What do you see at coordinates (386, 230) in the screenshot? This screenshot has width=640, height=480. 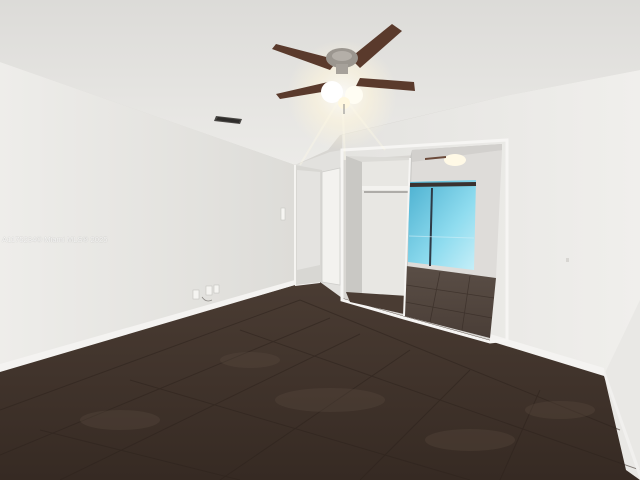 I see `closet-back-wall` at bounding box center [386, 230].